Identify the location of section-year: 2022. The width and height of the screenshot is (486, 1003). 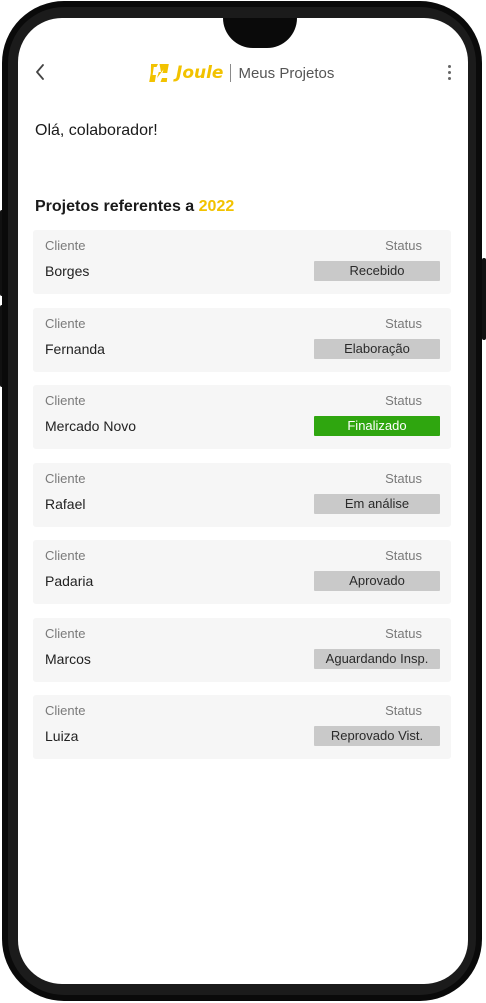
(216, 206).